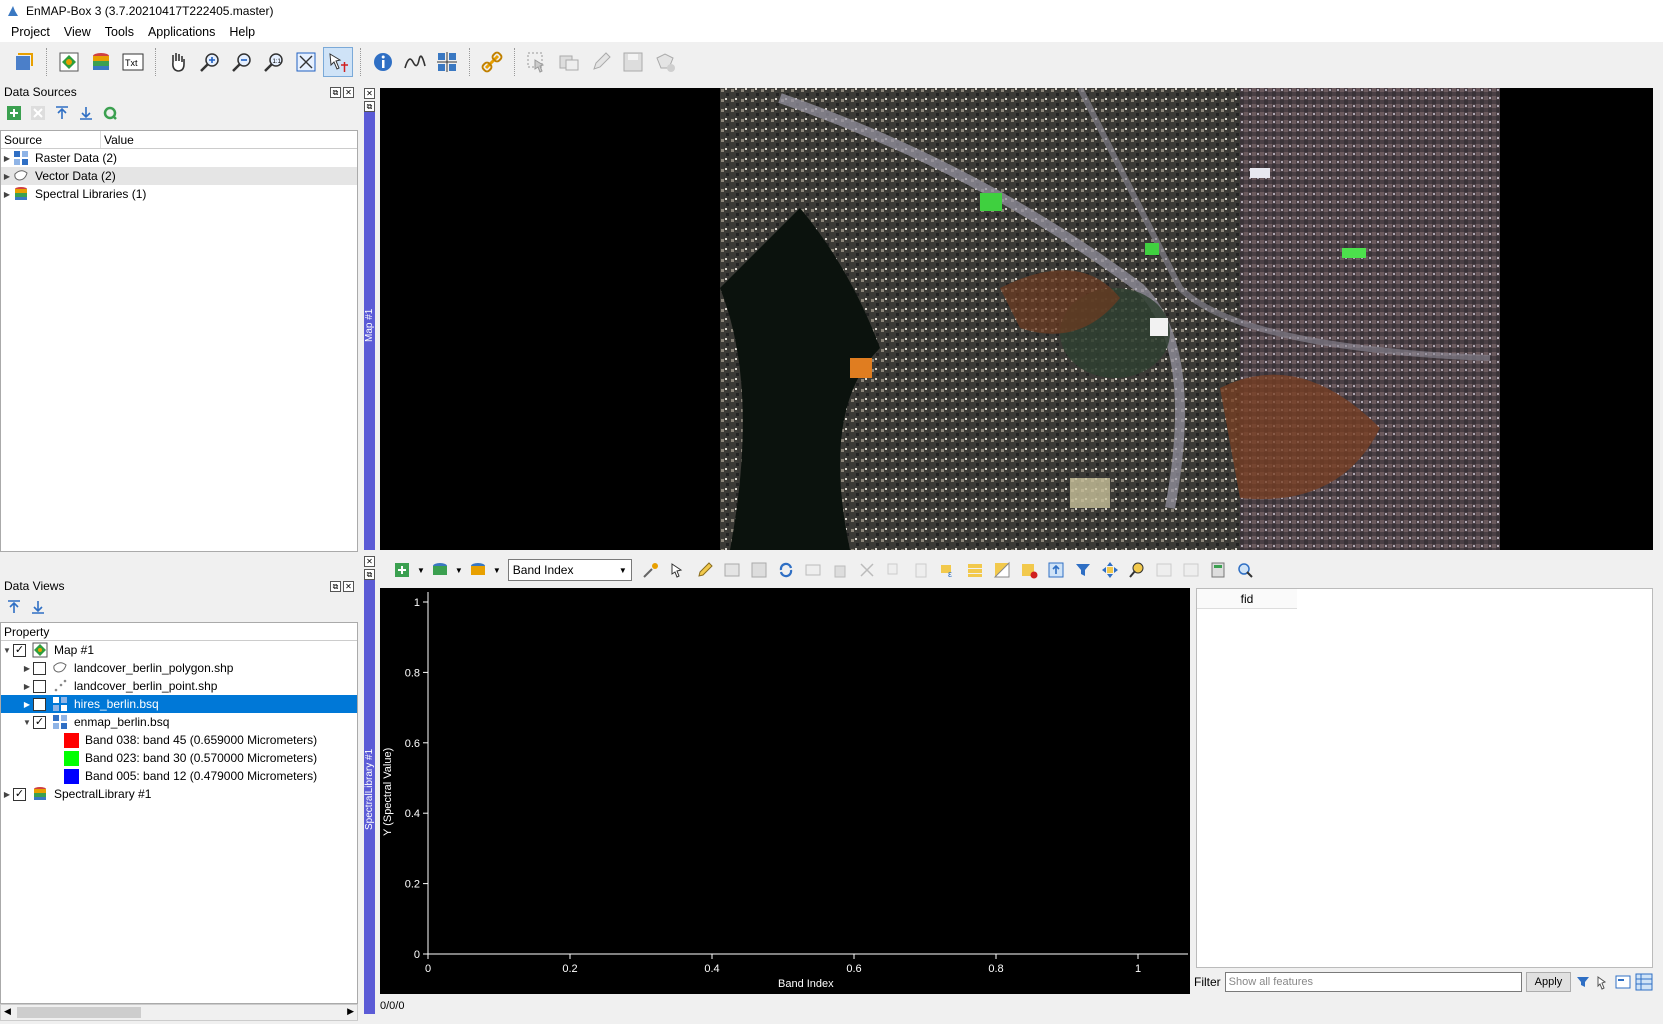 This screenshot has height=1024, width=1663. What do you see at coordinates (181, 32) in the screenshot?
I see `menu-applications: Applications` at bounding box center [181, 32].